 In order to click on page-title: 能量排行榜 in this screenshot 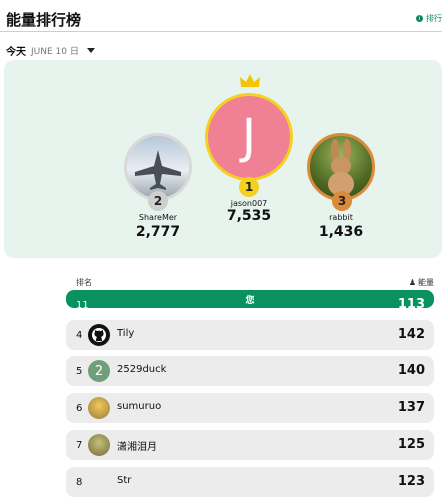, I will do `click(44, 20)`.